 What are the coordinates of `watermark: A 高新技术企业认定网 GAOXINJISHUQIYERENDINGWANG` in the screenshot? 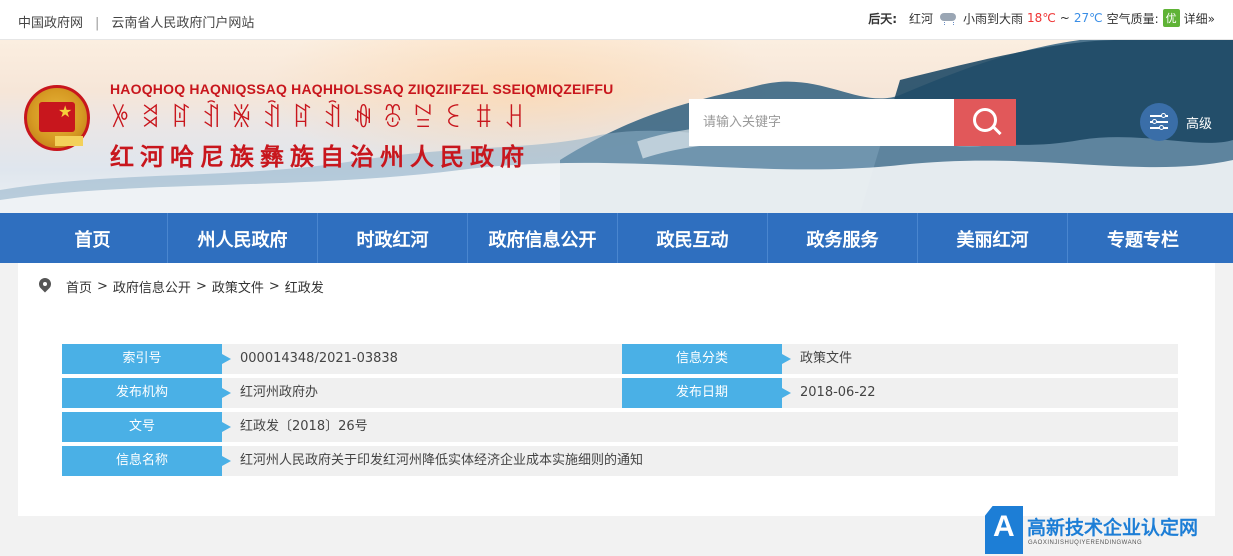 It's located at (1109, 530).